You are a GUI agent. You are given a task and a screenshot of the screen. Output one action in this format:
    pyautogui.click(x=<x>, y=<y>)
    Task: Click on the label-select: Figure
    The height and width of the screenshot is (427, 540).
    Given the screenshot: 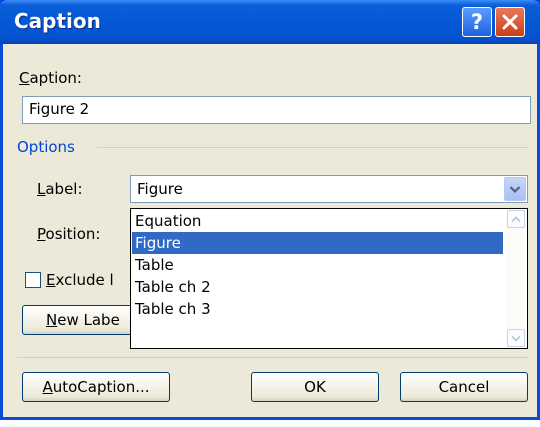 What is the action you would take?
    pyautogui.click(x=329, y=189)
    